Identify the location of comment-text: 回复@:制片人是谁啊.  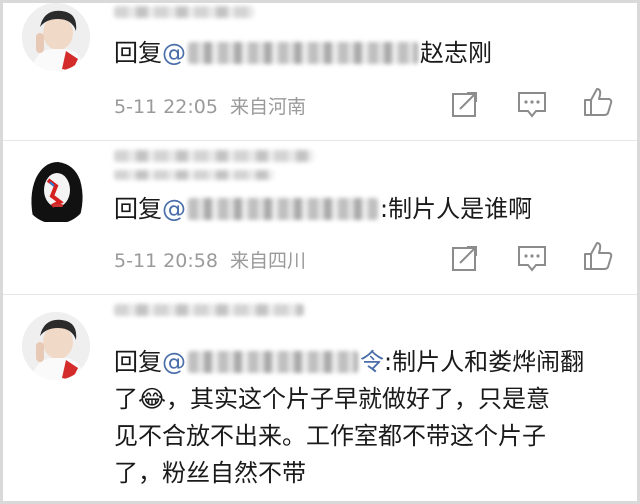
(323, 209).